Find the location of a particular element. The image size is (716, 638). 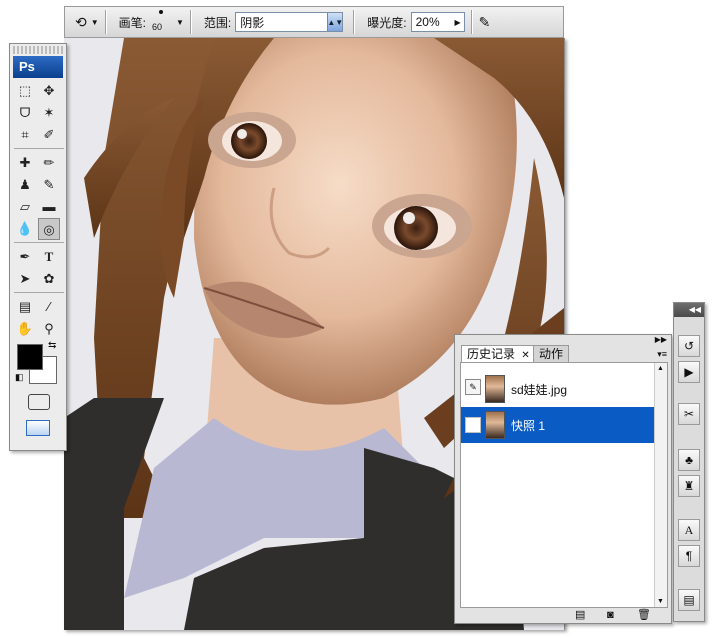

scroll-down-icon: ▼ is located at coordinates (660, 601).